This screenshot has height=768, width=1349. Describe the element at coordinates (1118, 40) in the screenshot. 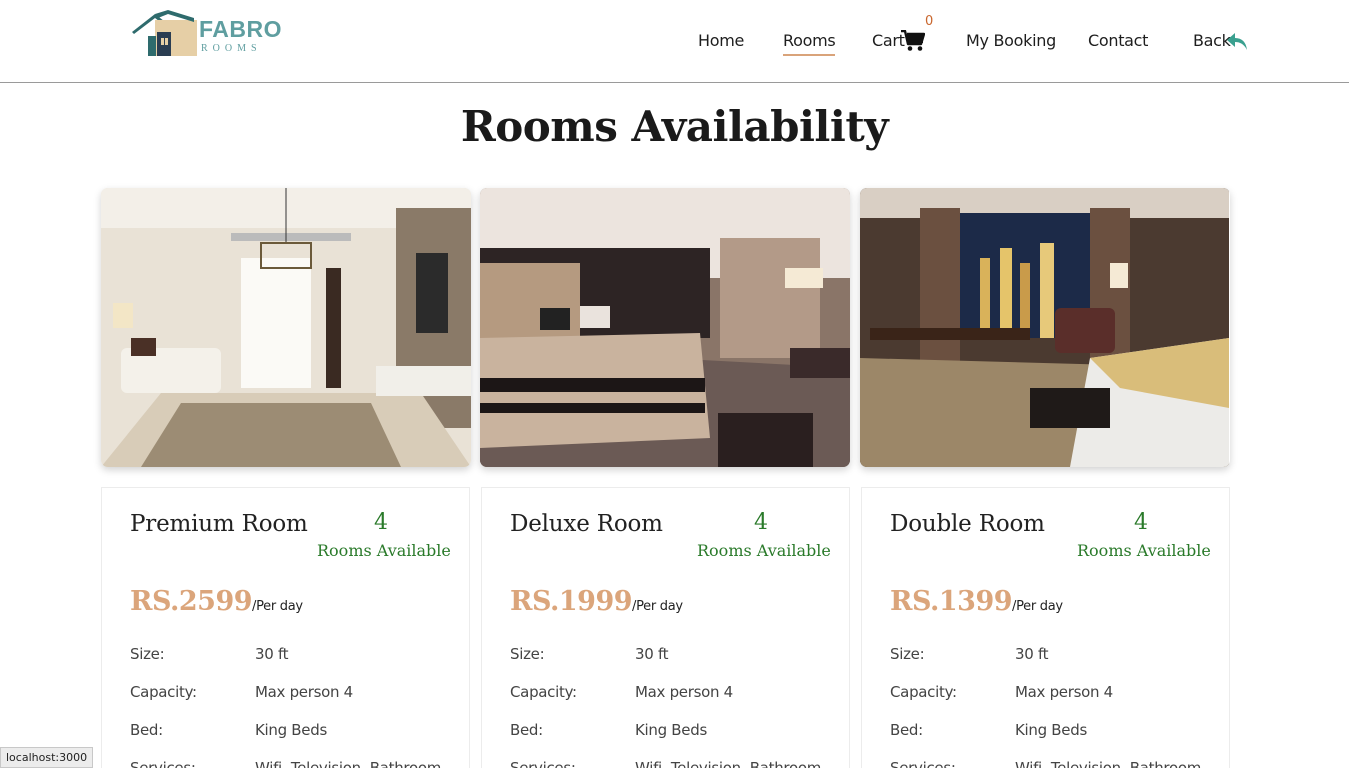

I see `nav-contact: Contact` at that location.